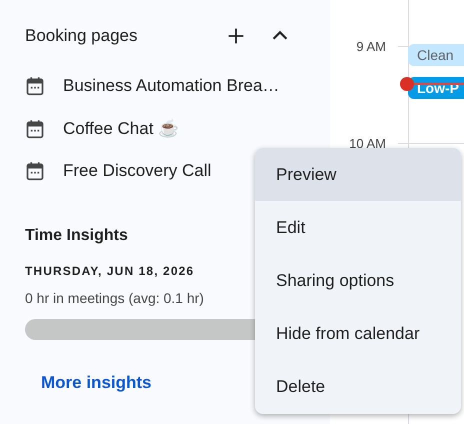 The height and width of the screenshot is (424, 464). I want to click on more-insights-link: More insights, so click(96, 382).